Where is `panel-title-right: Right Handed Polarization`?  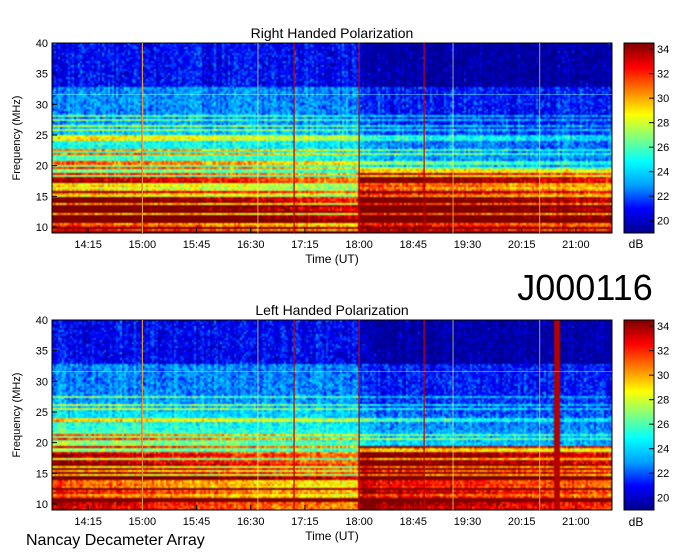
panel-title-right: Right Handed Polarization is located at coordinates (332, 33).